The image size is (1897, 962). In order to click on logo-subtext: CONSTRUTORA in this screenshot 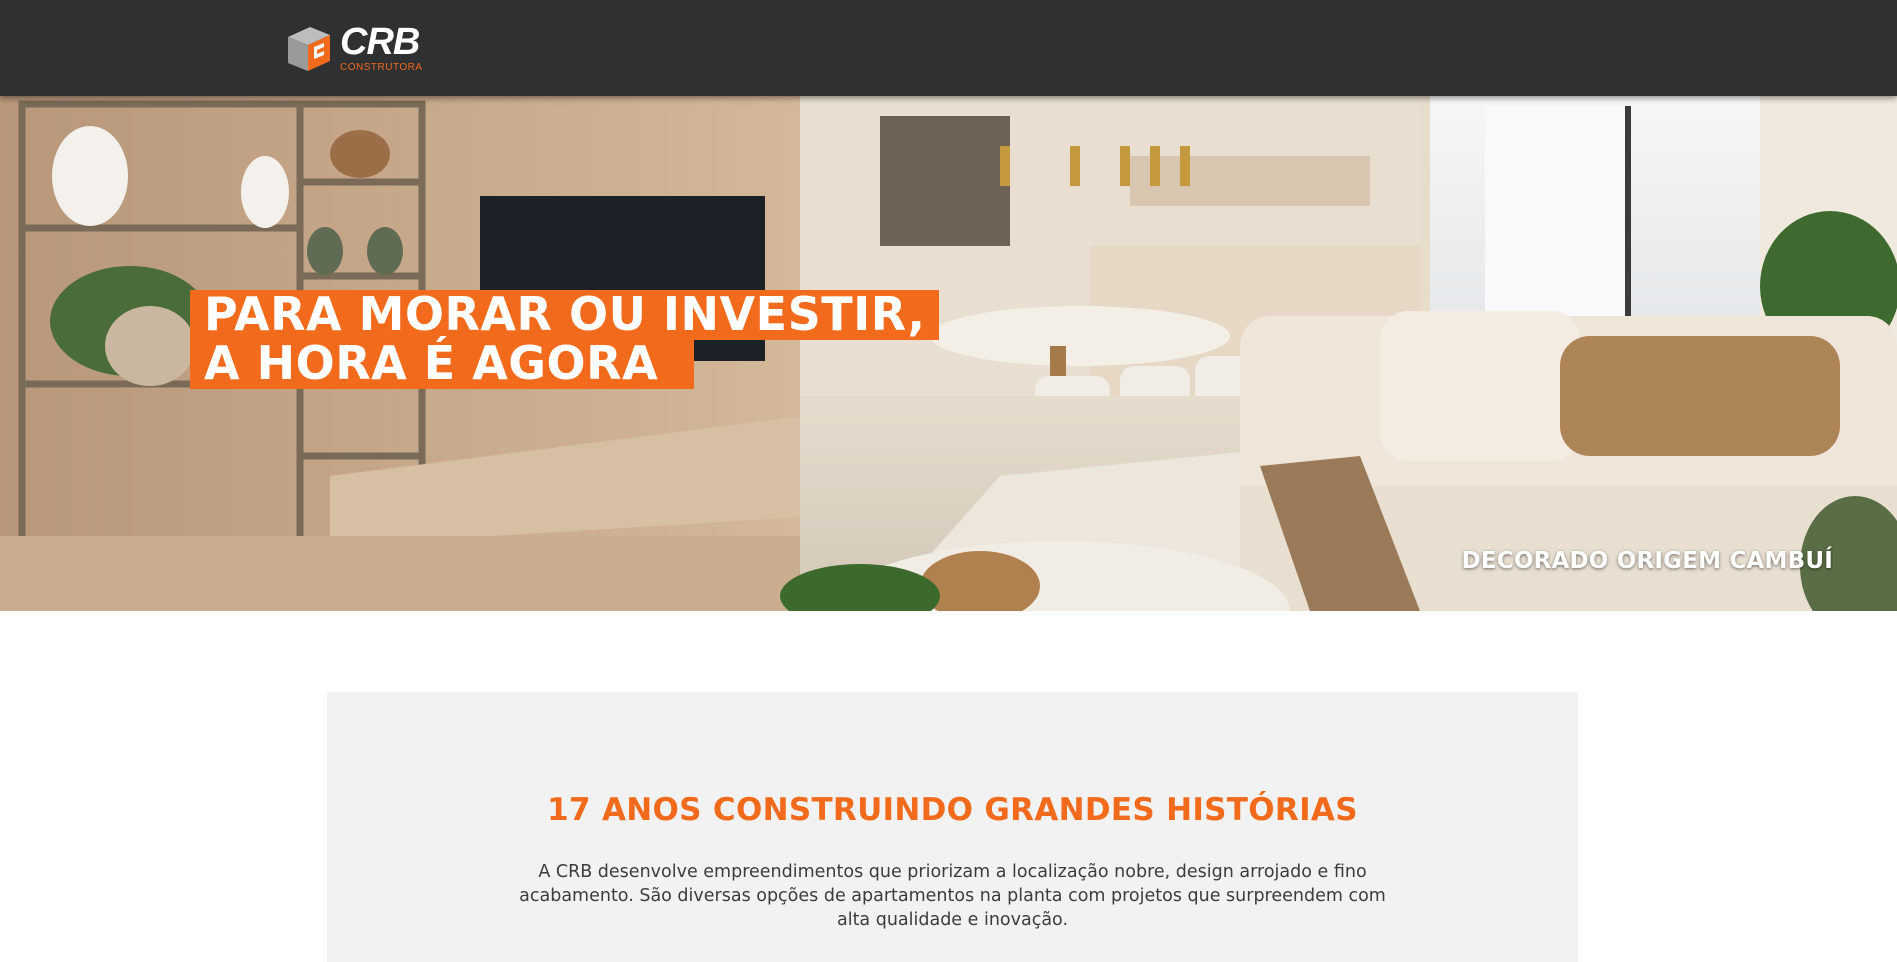, I will do `click(381, 67)`.